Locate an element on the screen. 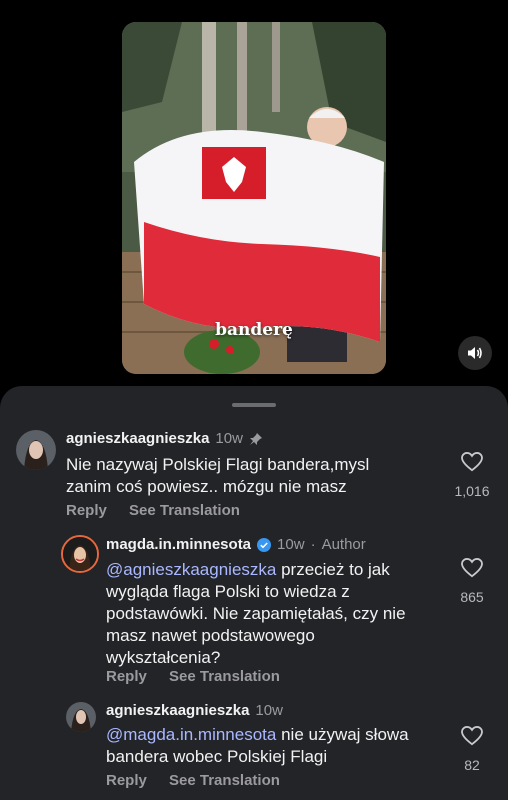 This screenshot has width=508, height=800. pin-icon is located at coordinates (255, 438).